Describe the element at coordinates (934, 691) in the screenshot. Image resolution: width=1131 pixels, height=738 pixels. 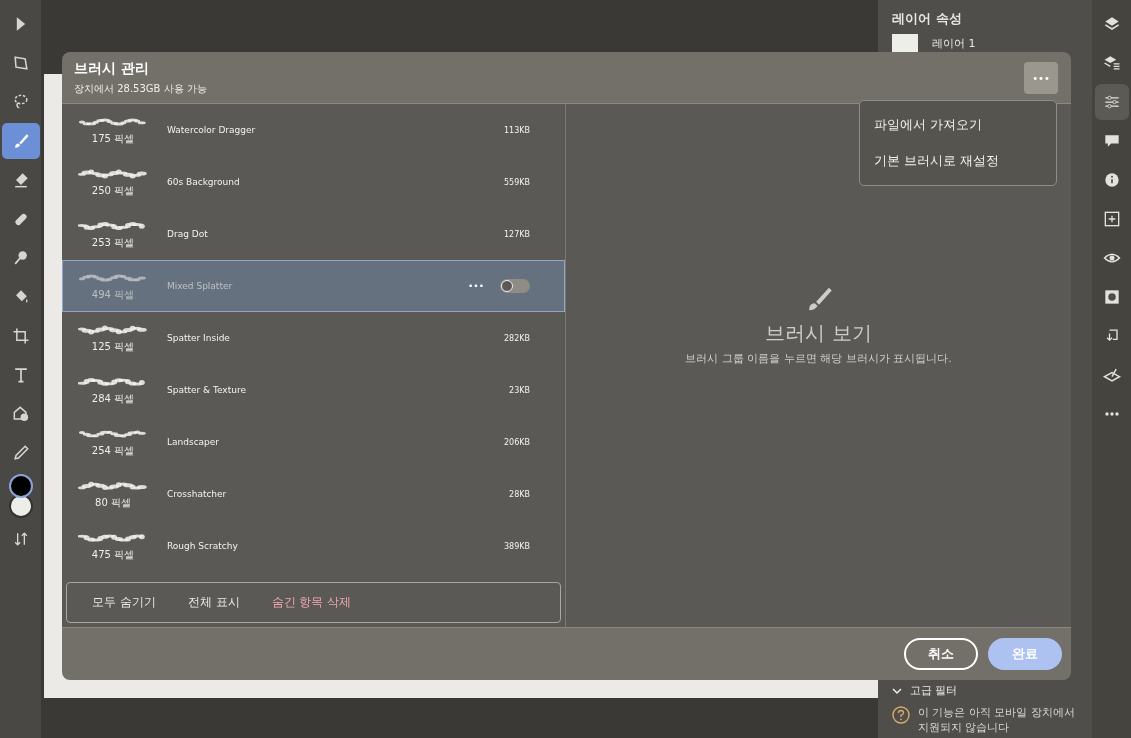
I see `section-label: 고급 필터` at that location.